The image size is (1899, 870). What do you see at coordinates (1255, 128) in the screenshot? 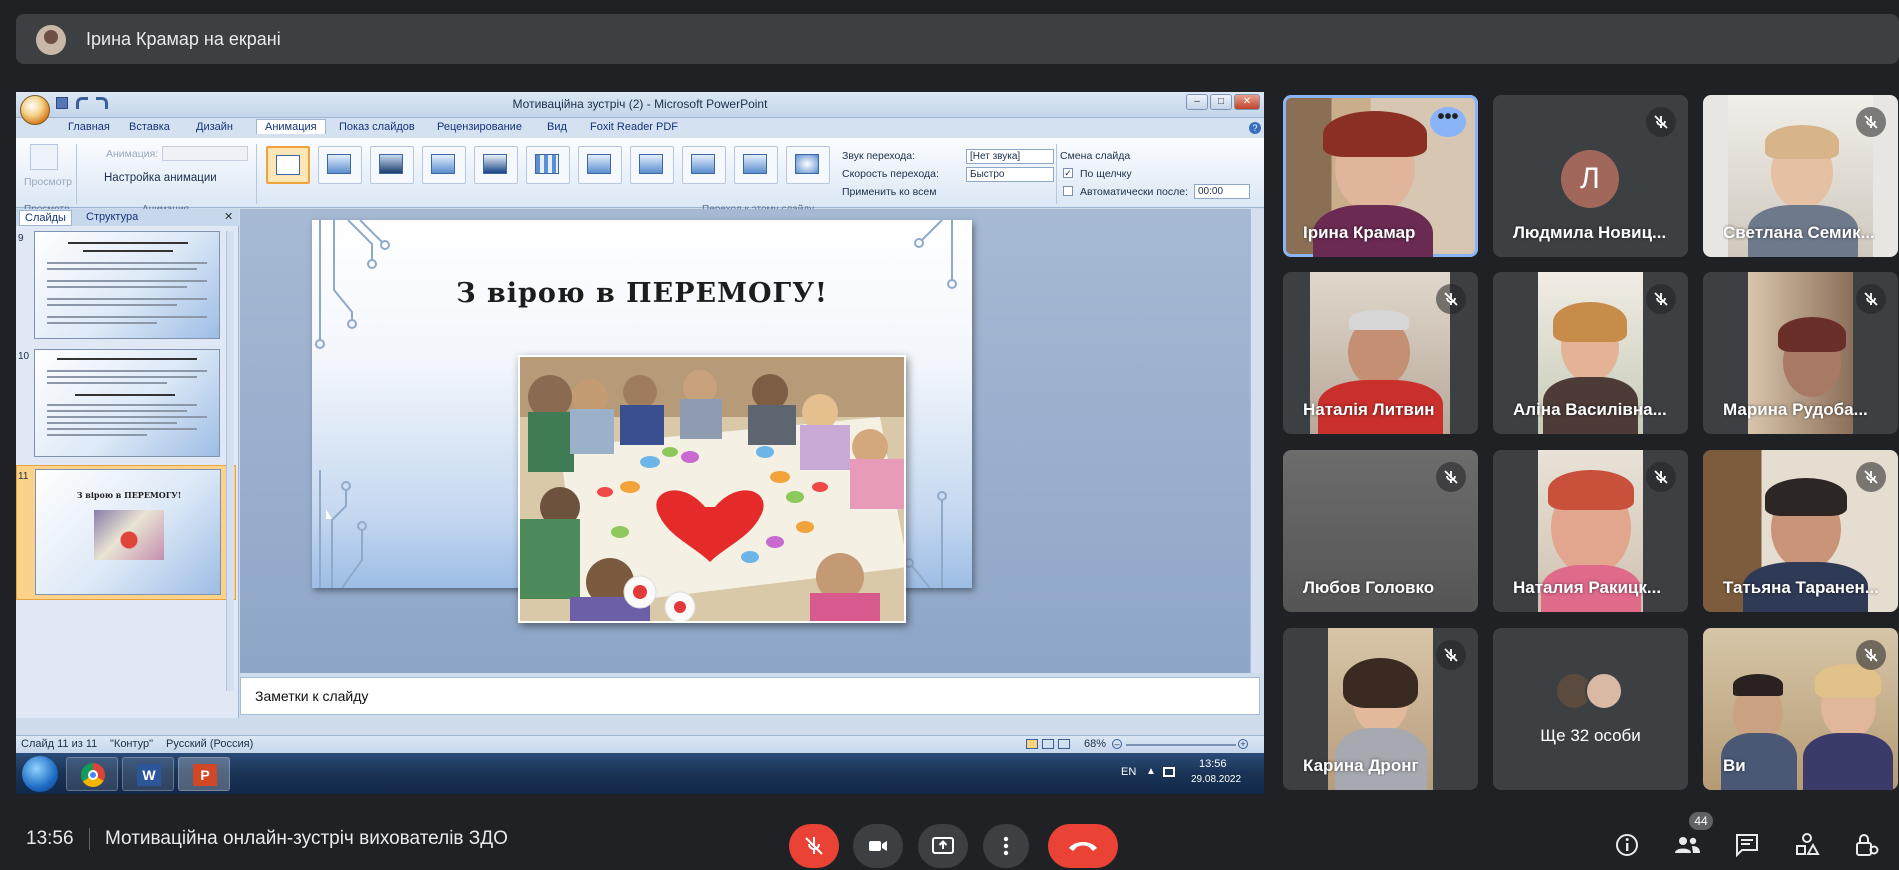
I see `help-icon: ?` at bounding box center [1255, 128].